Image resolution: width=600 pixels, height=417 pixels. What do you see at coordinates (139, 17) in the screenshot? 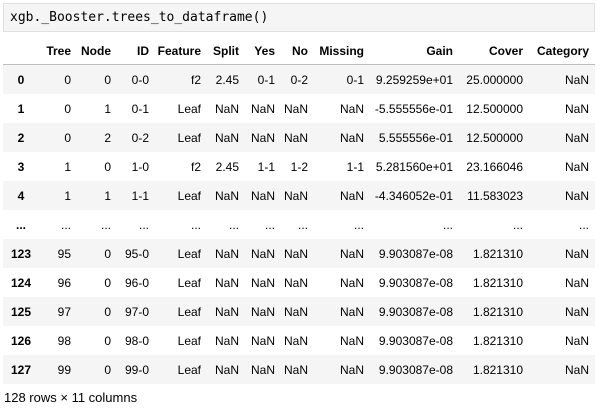
I see `code-text: xgb._Booster.trees_to_dataframe()` at bounding box center [139, 17].